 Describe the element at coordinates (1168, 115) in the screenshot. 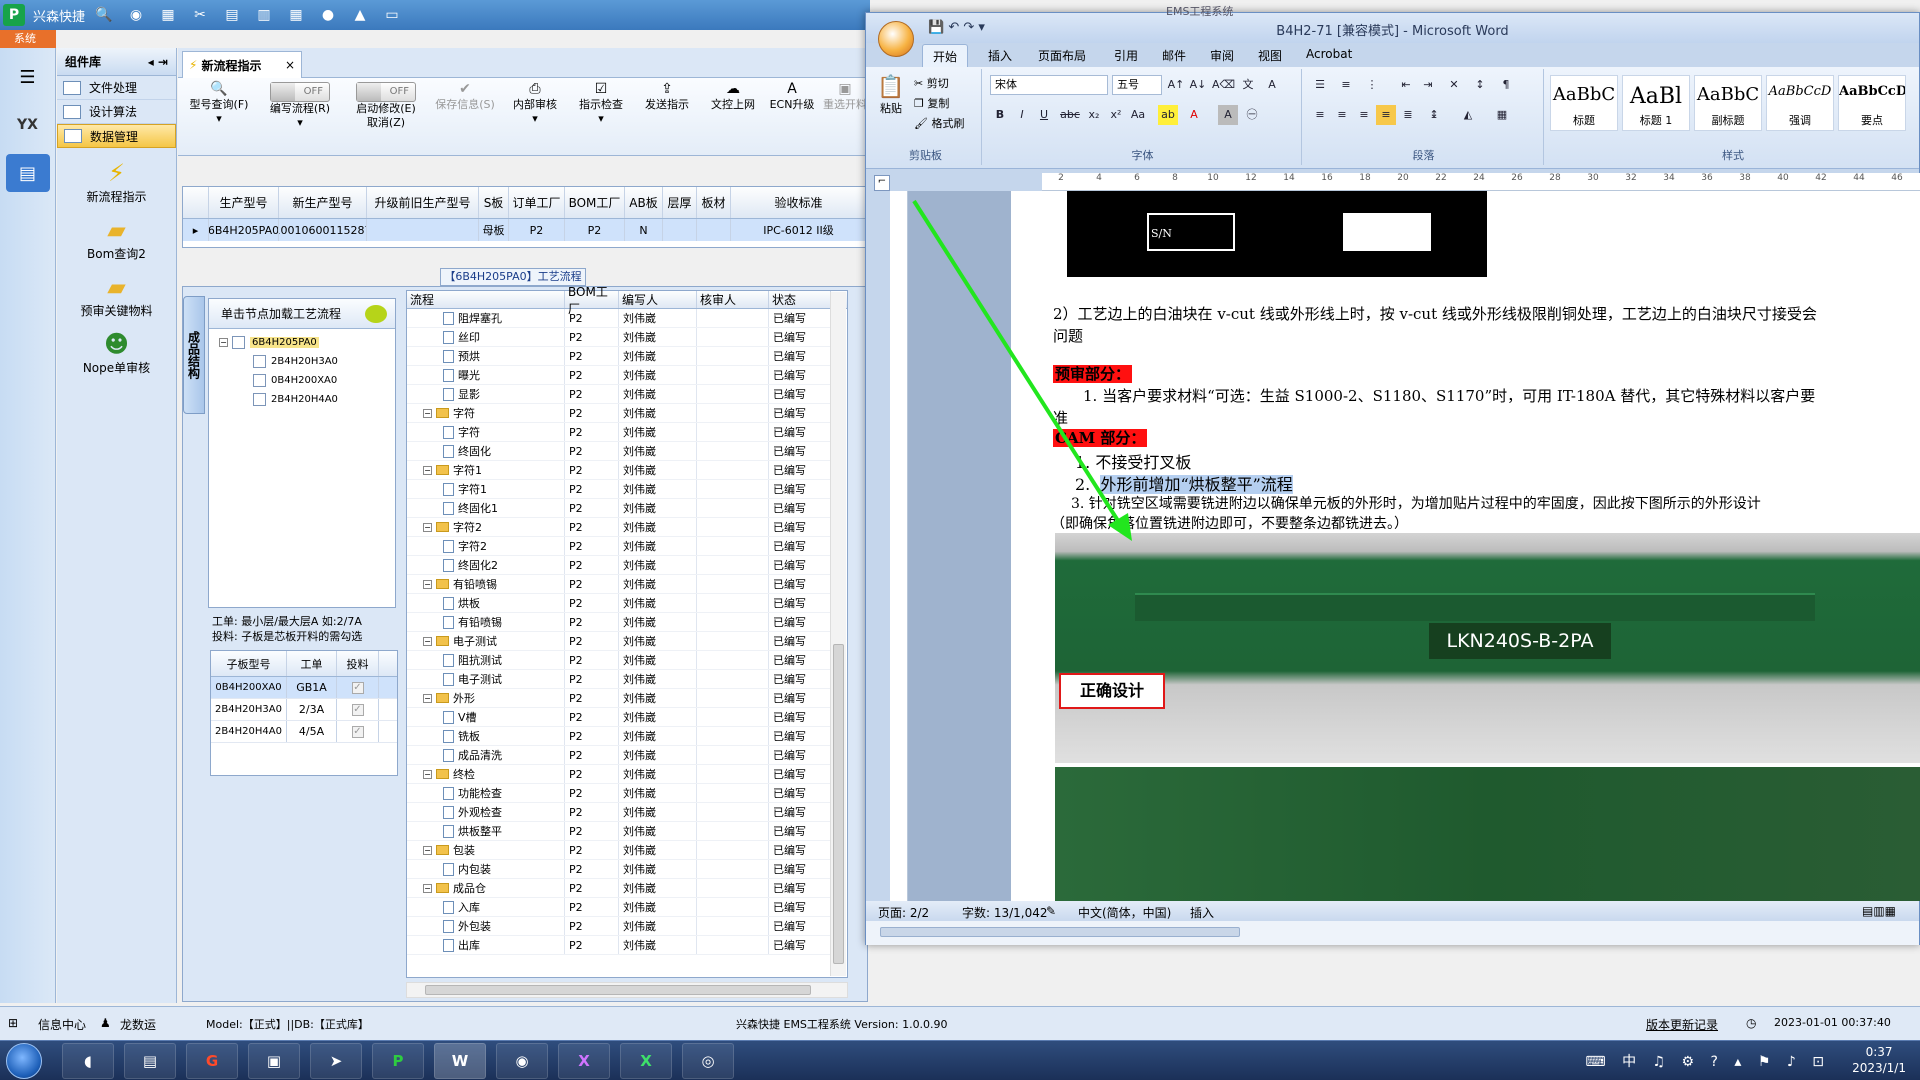

I see `highlight-icon: ab` at that location.